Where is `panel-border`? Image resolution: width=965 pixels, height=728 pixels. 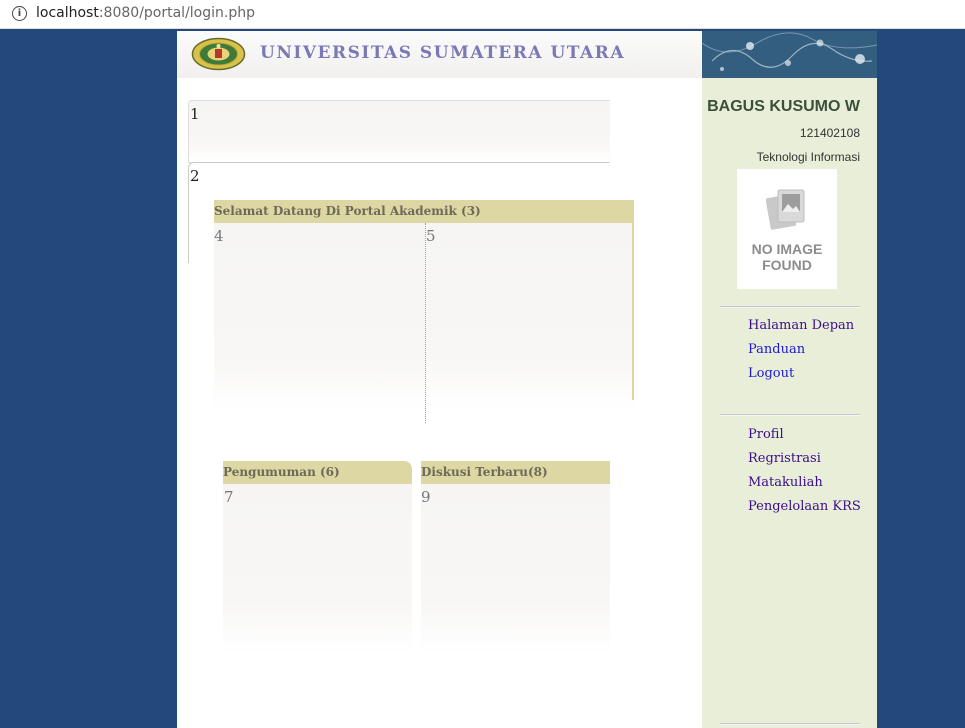
panel-border is located at coordinates (633, 311).